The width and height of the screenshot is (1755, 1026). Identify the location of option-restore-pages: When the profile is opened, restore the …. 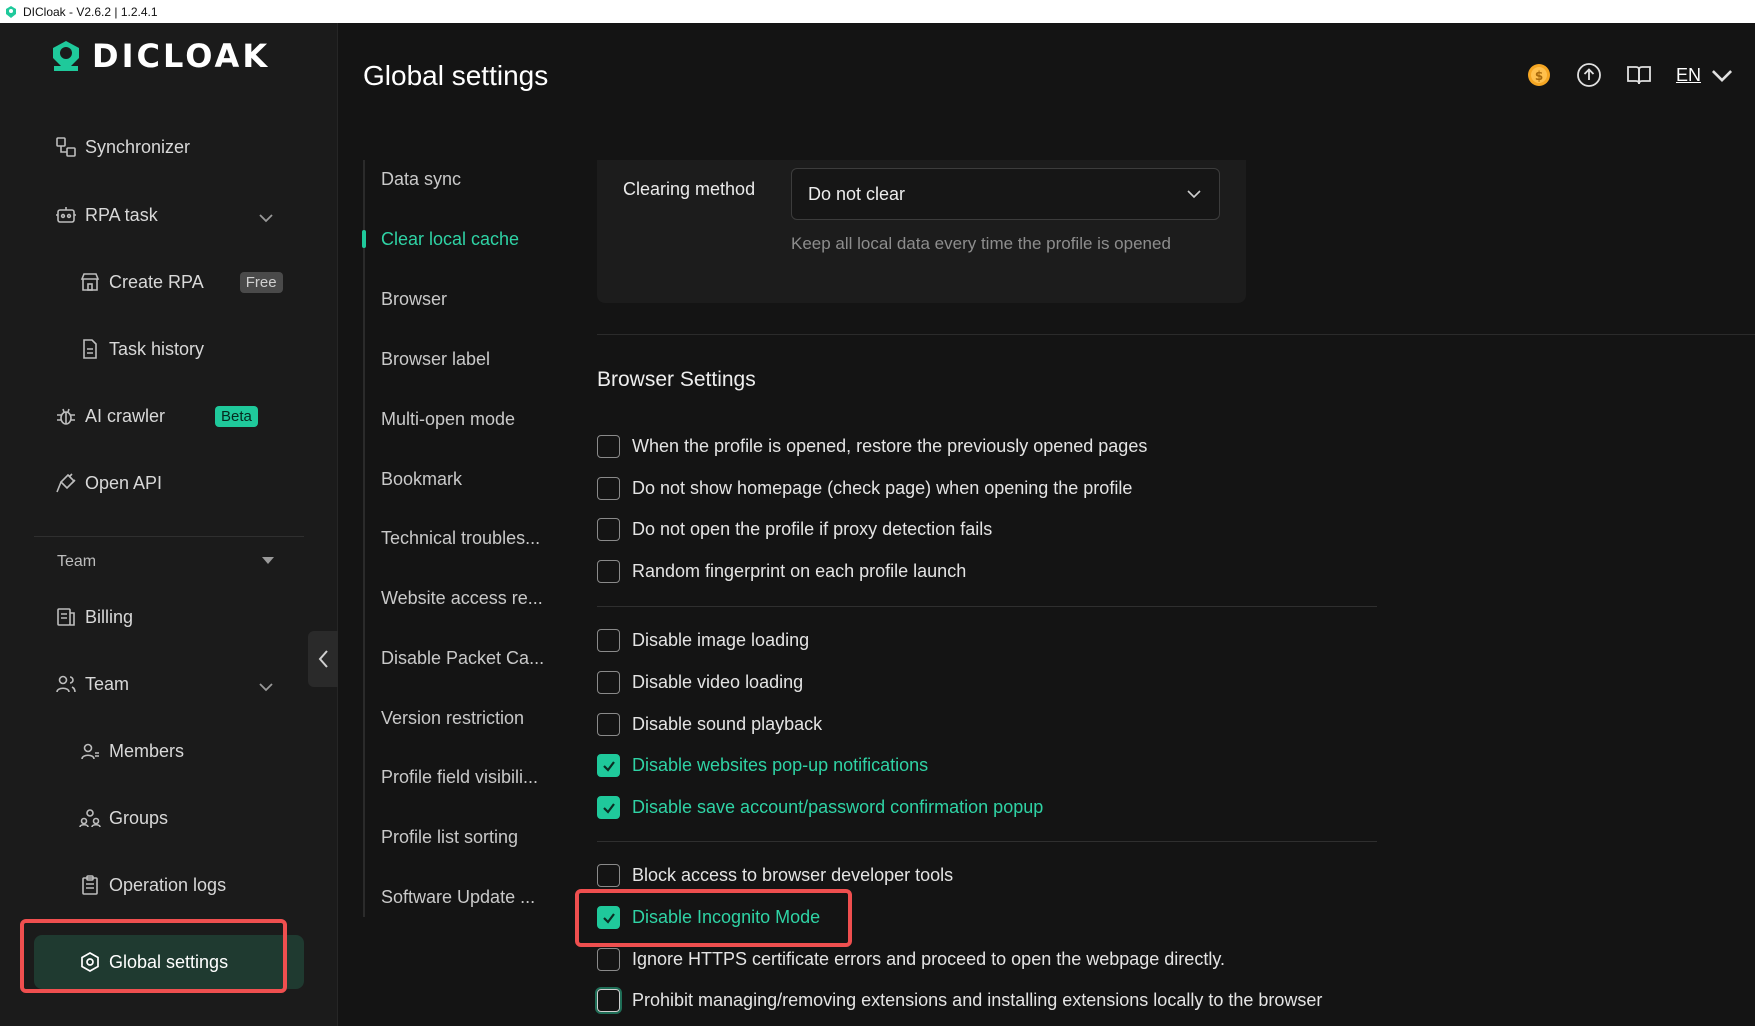
(872, 446).